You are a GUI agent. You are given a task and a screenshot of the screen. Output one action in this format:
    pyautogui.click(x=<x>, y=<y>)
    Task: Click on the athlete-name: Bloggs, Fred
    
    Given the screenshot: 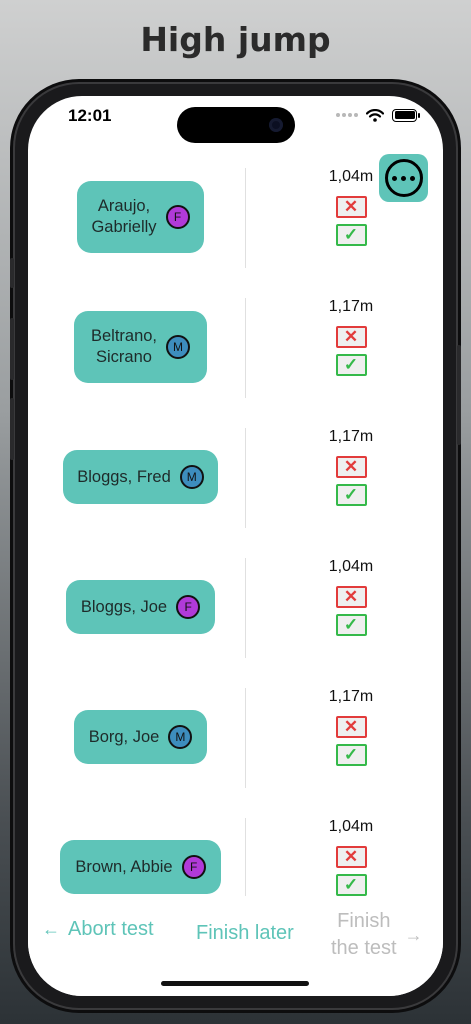 What is the action you would take?
    pyautogui.click(x=124, y=476)
    